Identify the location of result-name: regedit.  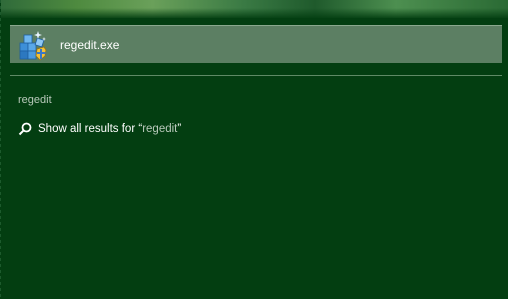
(78, 44).